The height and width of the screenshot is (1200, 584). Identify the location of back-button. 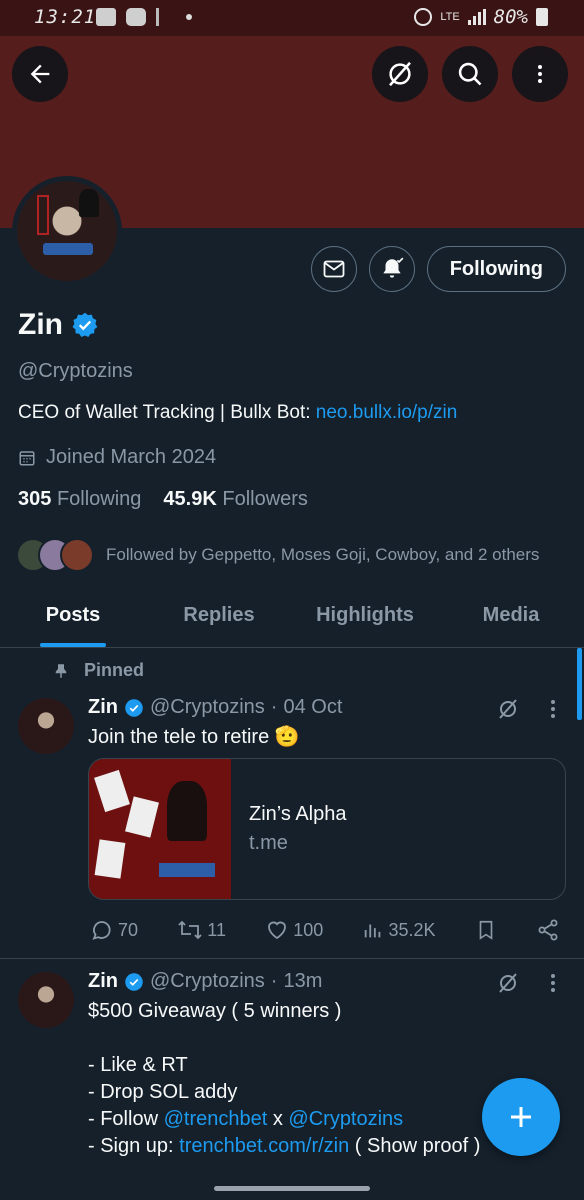
(40, 74).